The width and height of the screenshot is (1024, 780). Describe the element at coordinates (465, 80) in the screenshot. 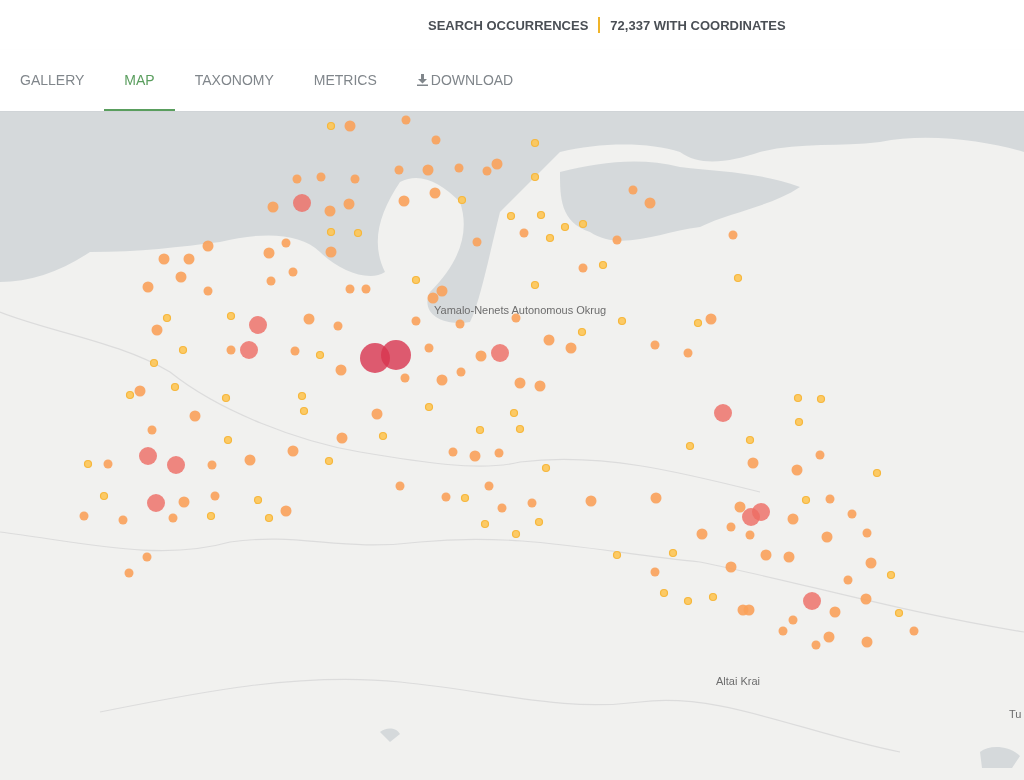

I see `download-tab: DOWNLOAD` at that location.